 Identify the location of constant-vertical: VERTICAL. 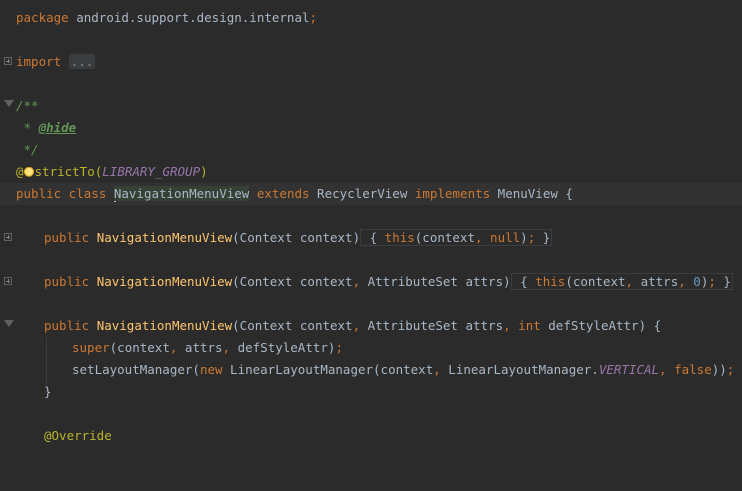
(629, 369).